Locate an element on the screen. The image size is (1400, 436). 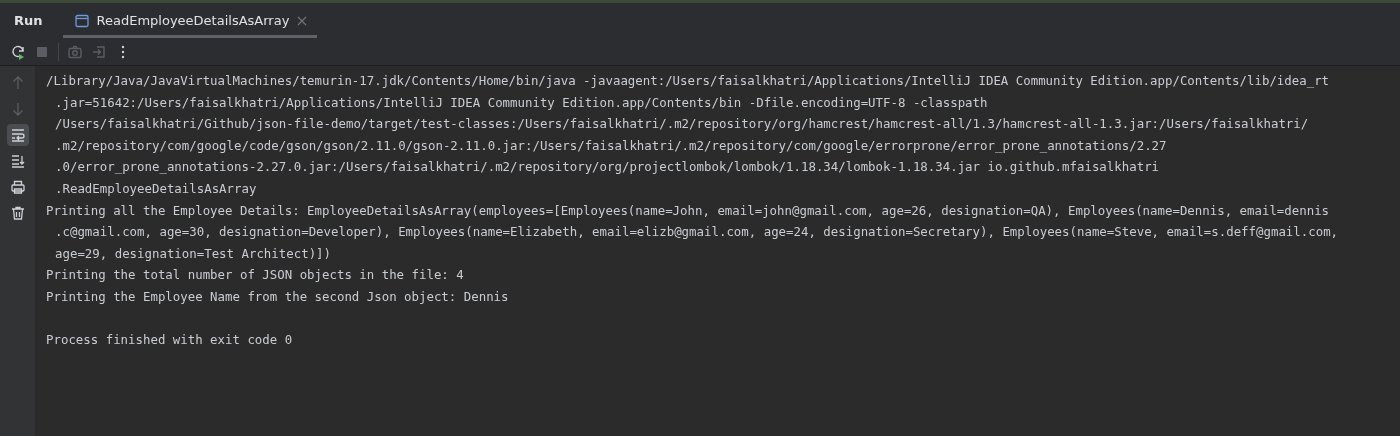
console-line: Process finished with exit code 0 is located at coordinates (169, 340).